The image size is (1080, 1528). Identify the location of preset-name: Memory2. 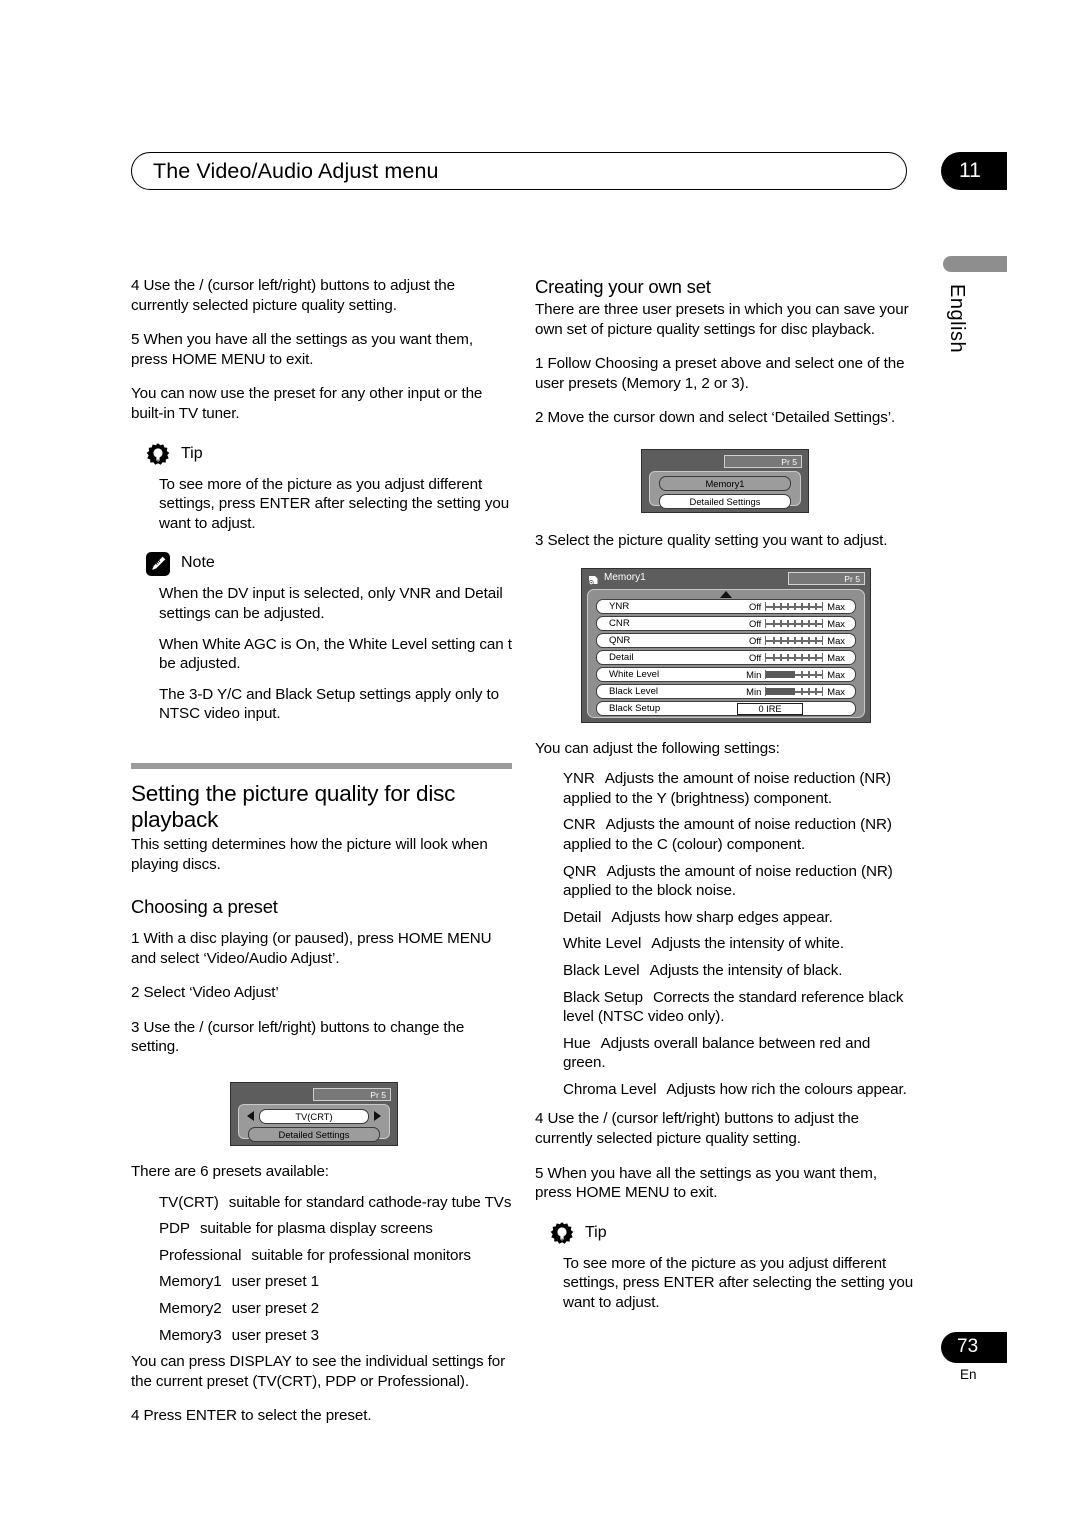
(190, 1309).